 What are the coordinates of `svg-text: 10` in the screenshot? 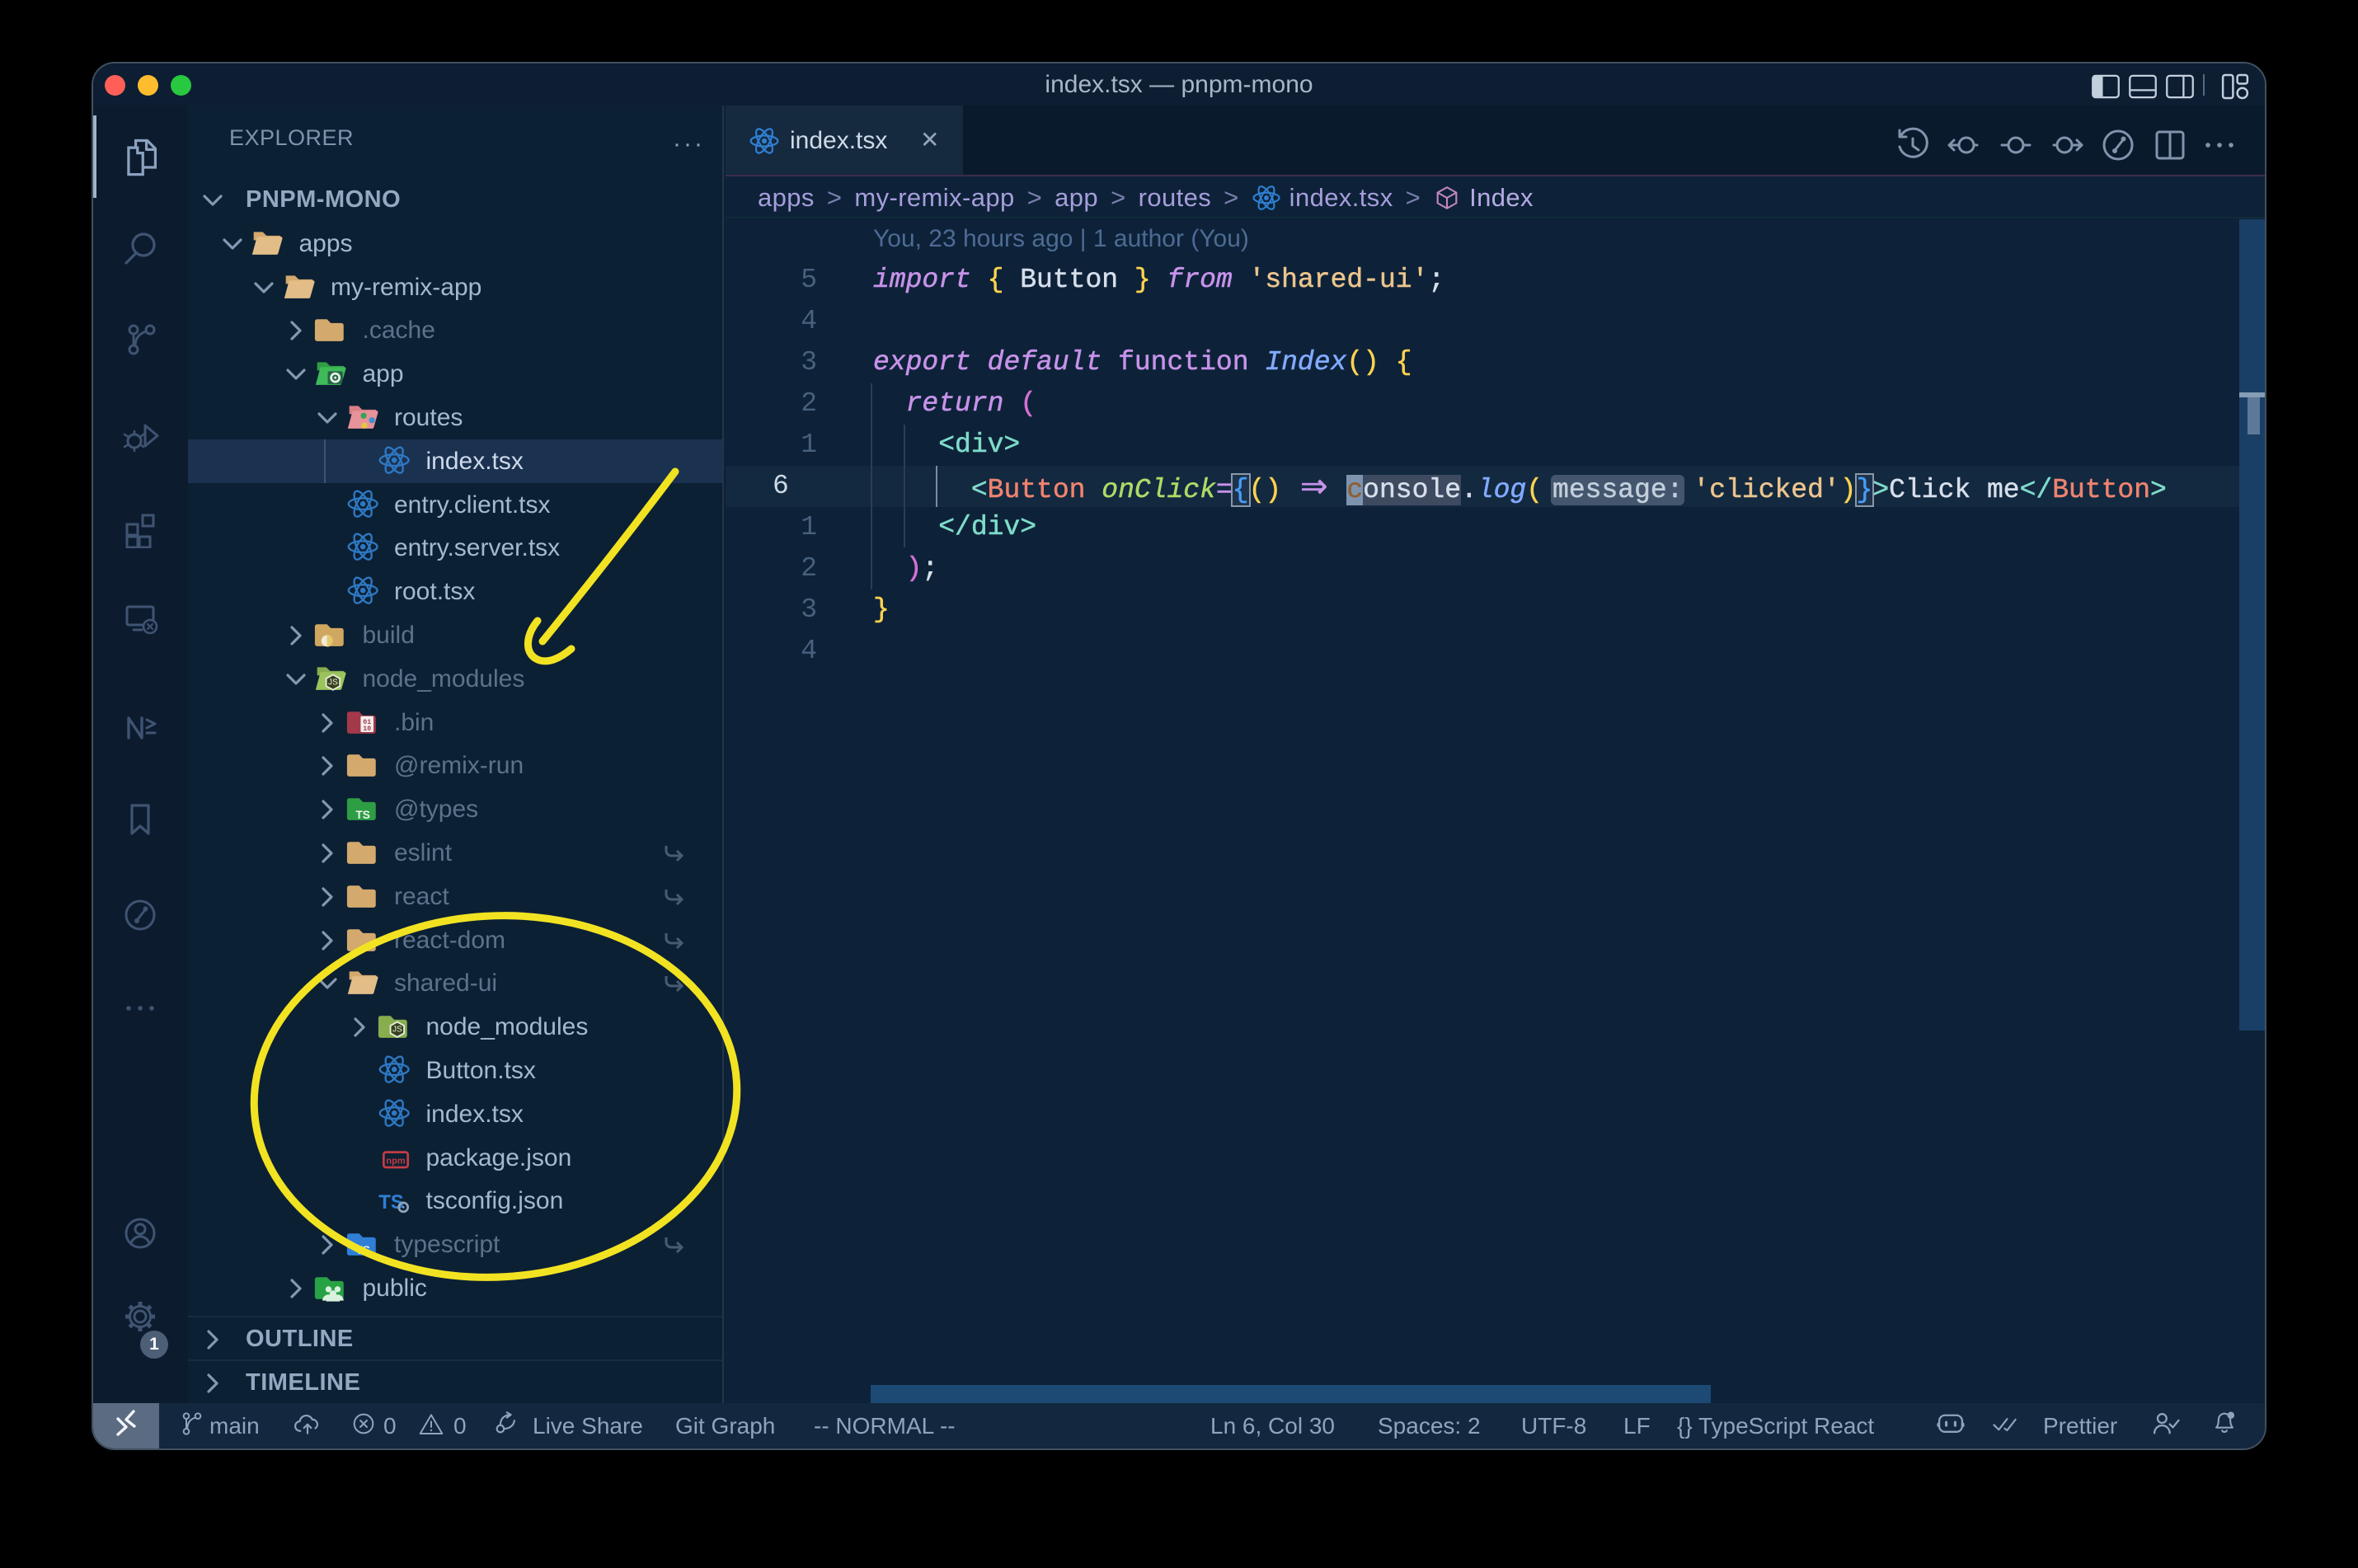 It's located at (367, 729).